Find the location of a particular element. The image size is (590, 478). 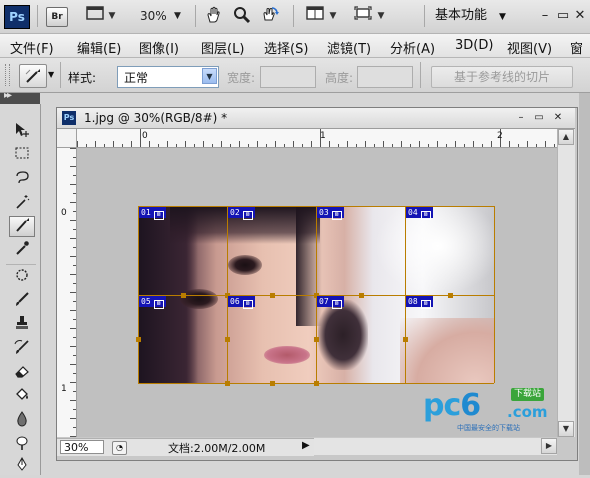

screen-mode-icon is located at coordinates (363, 16).